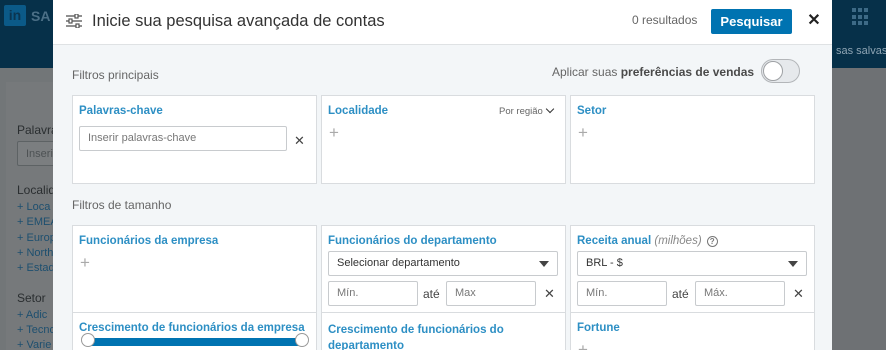  What do you see at coordinates (412, 241) in the screenshot?
I see `department-employees-label: Funcionários do departamento` at bounding box center [412, 241].